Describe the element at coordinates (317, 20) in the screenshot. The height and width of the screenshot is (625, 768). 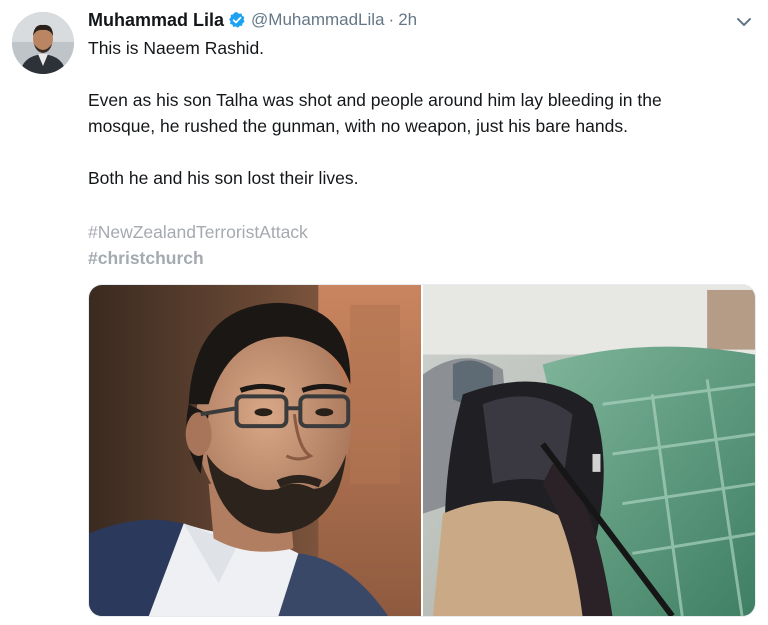
I see `author-handle: @MuhammadLila` at that location.